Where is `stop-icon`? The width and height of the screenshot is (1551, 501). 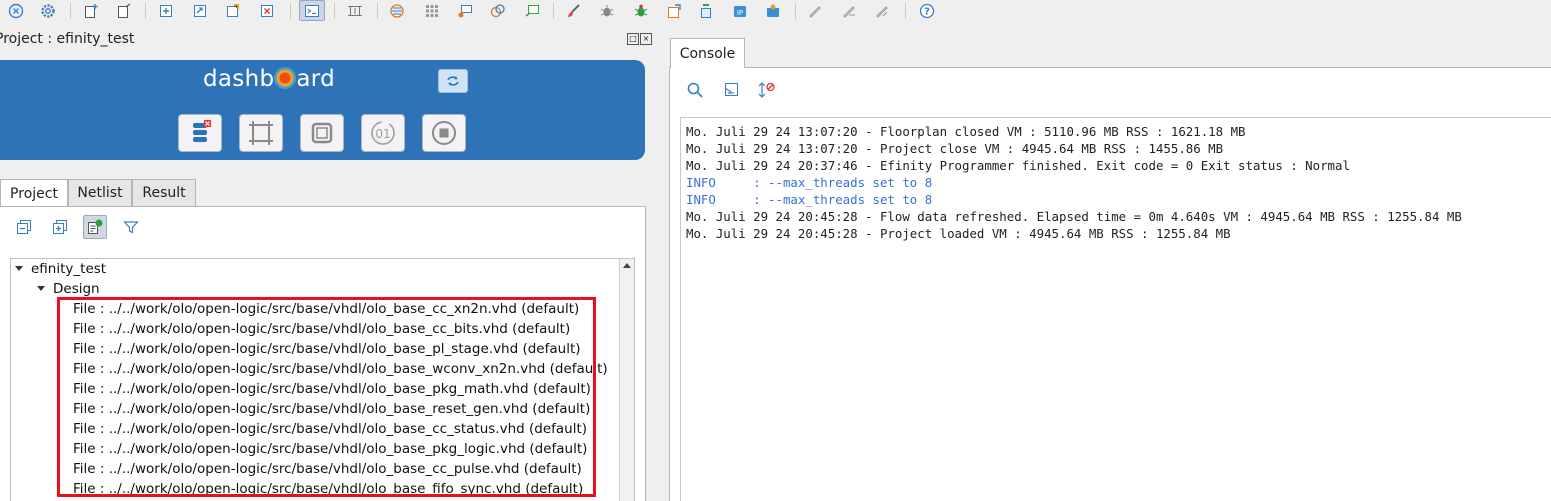
stop-icon is located at coordinates (444, 133).